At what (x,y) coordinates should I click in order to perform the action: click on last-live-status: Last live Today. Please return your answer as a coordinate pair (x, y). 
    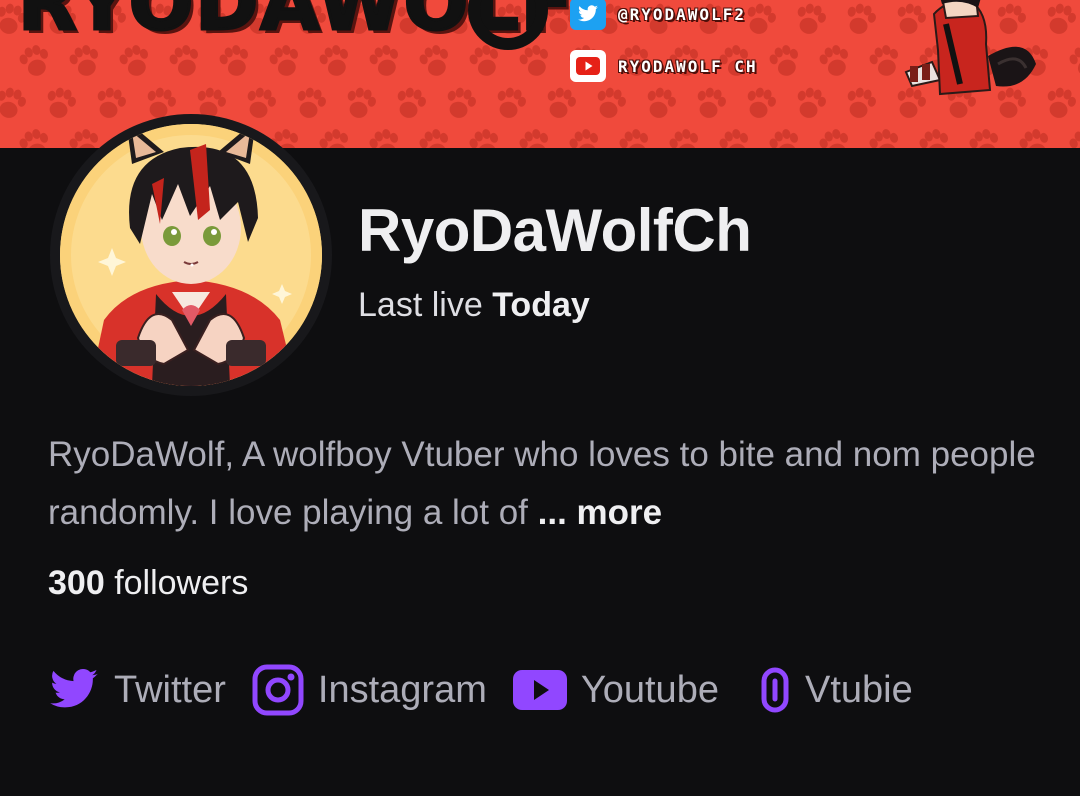
    Looking at the image, I should click on (474, 305).